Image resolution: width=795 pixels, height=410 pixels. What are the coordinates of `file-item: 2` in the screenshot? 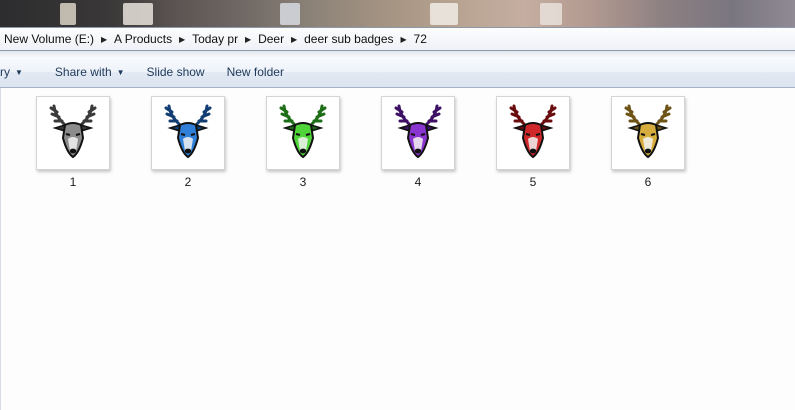 It's located at (188, 142).